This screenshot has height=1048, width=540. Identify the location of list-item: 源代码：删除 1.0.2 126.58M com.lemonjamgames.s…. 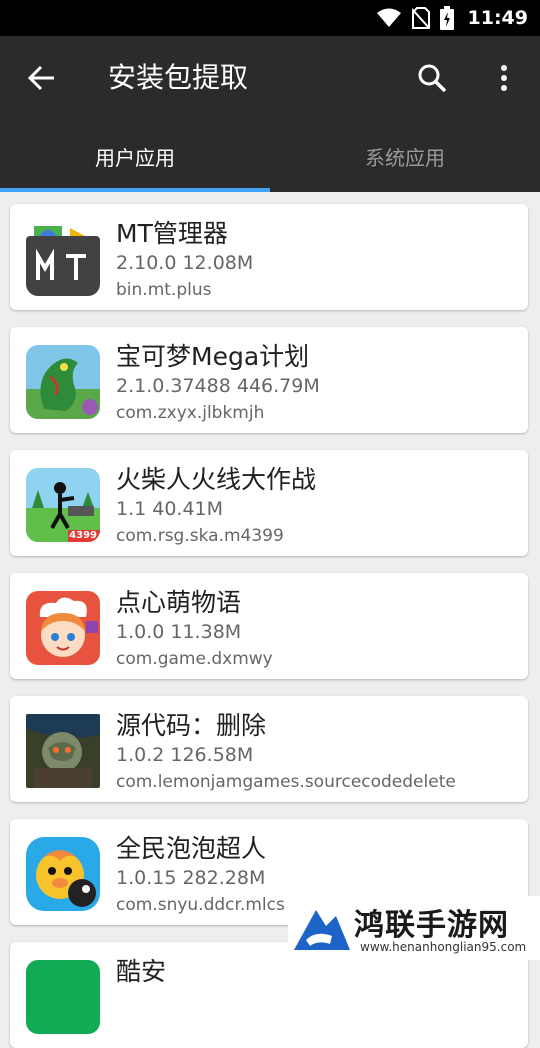
(269, 749).